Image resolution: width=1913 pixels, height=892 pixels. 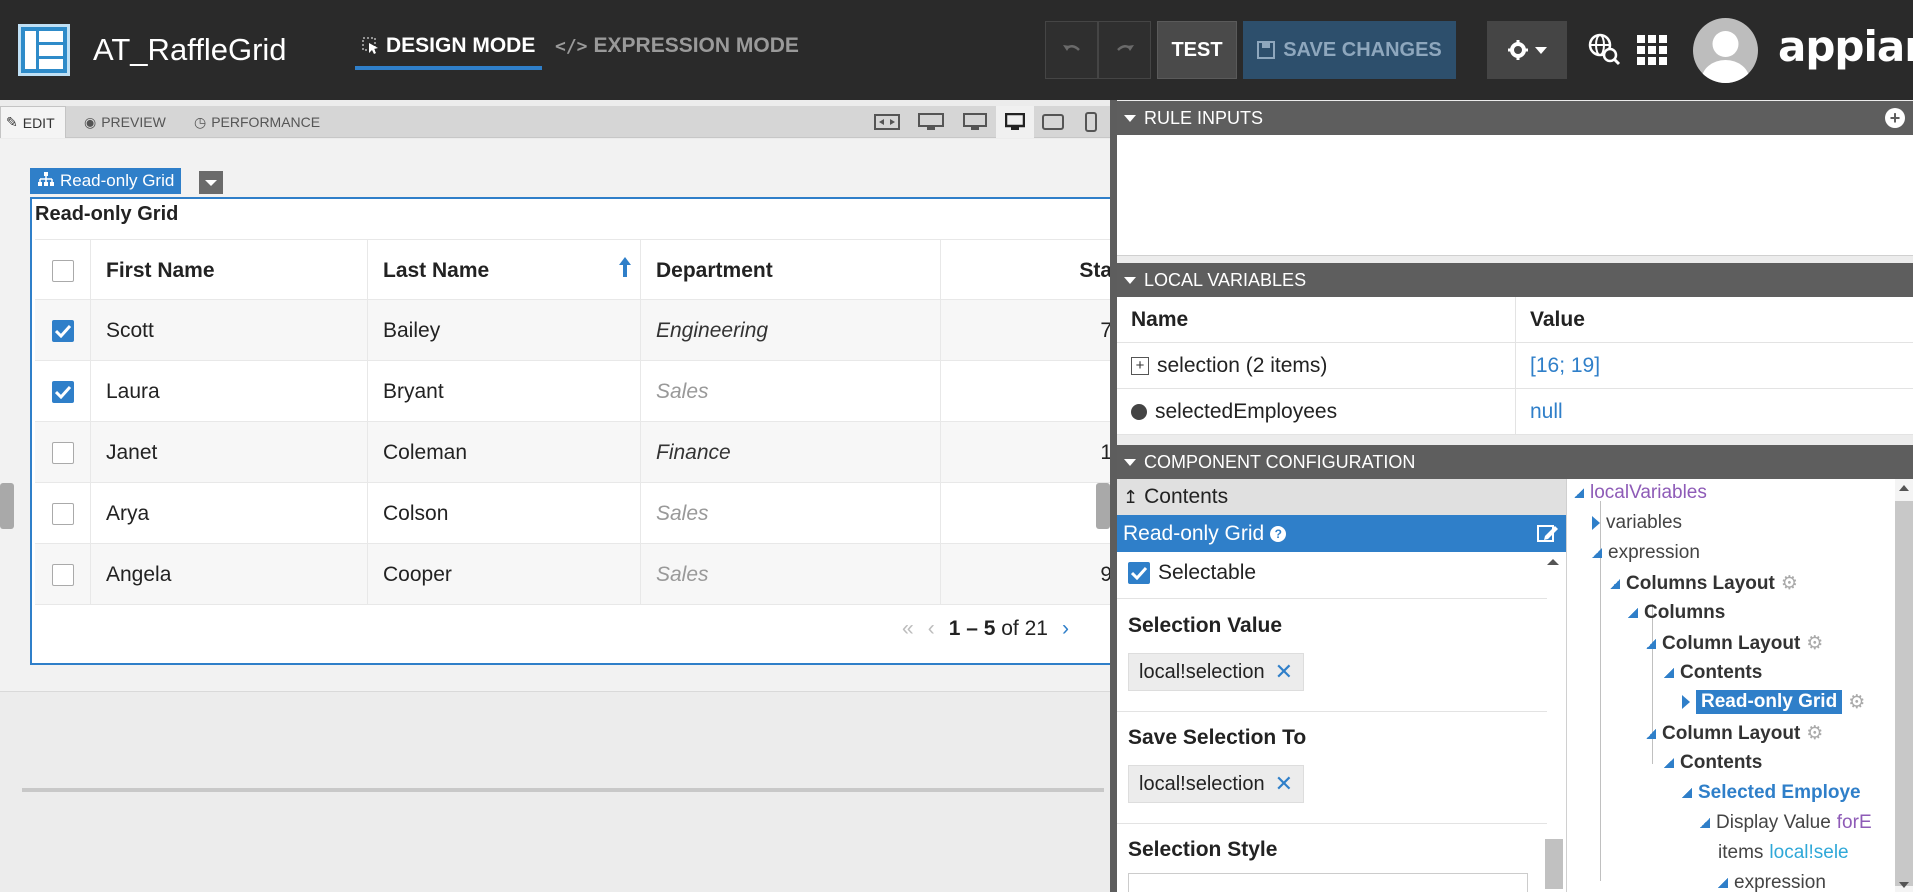 I want to click on undo-button, so click(x=1071, y=50).